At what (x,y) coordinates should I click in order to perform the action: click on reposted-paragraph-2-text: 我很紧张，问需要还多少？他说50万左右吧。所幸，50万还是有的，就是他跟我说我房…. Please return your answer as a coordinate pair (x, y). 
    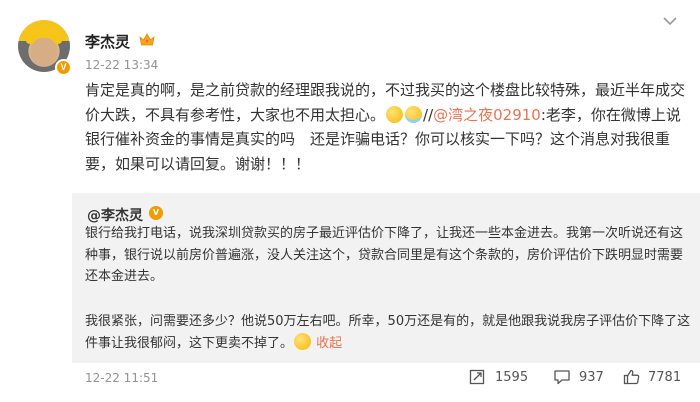
    Looking at the image, I should click on (388, 332).